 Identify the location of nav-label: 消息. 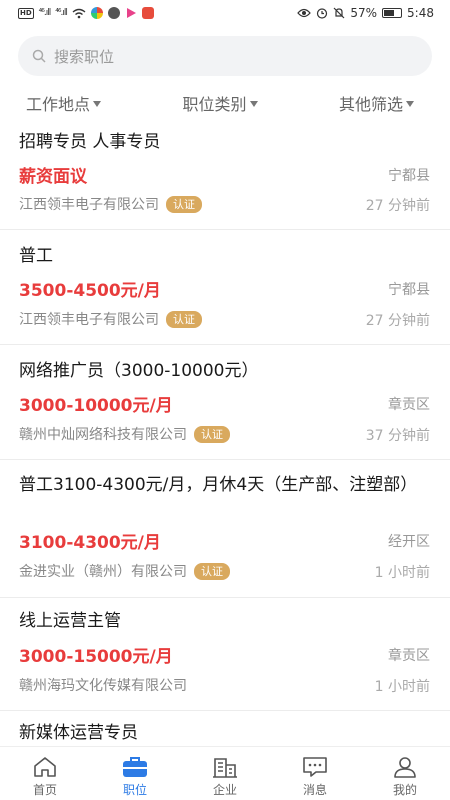
(314, 790).